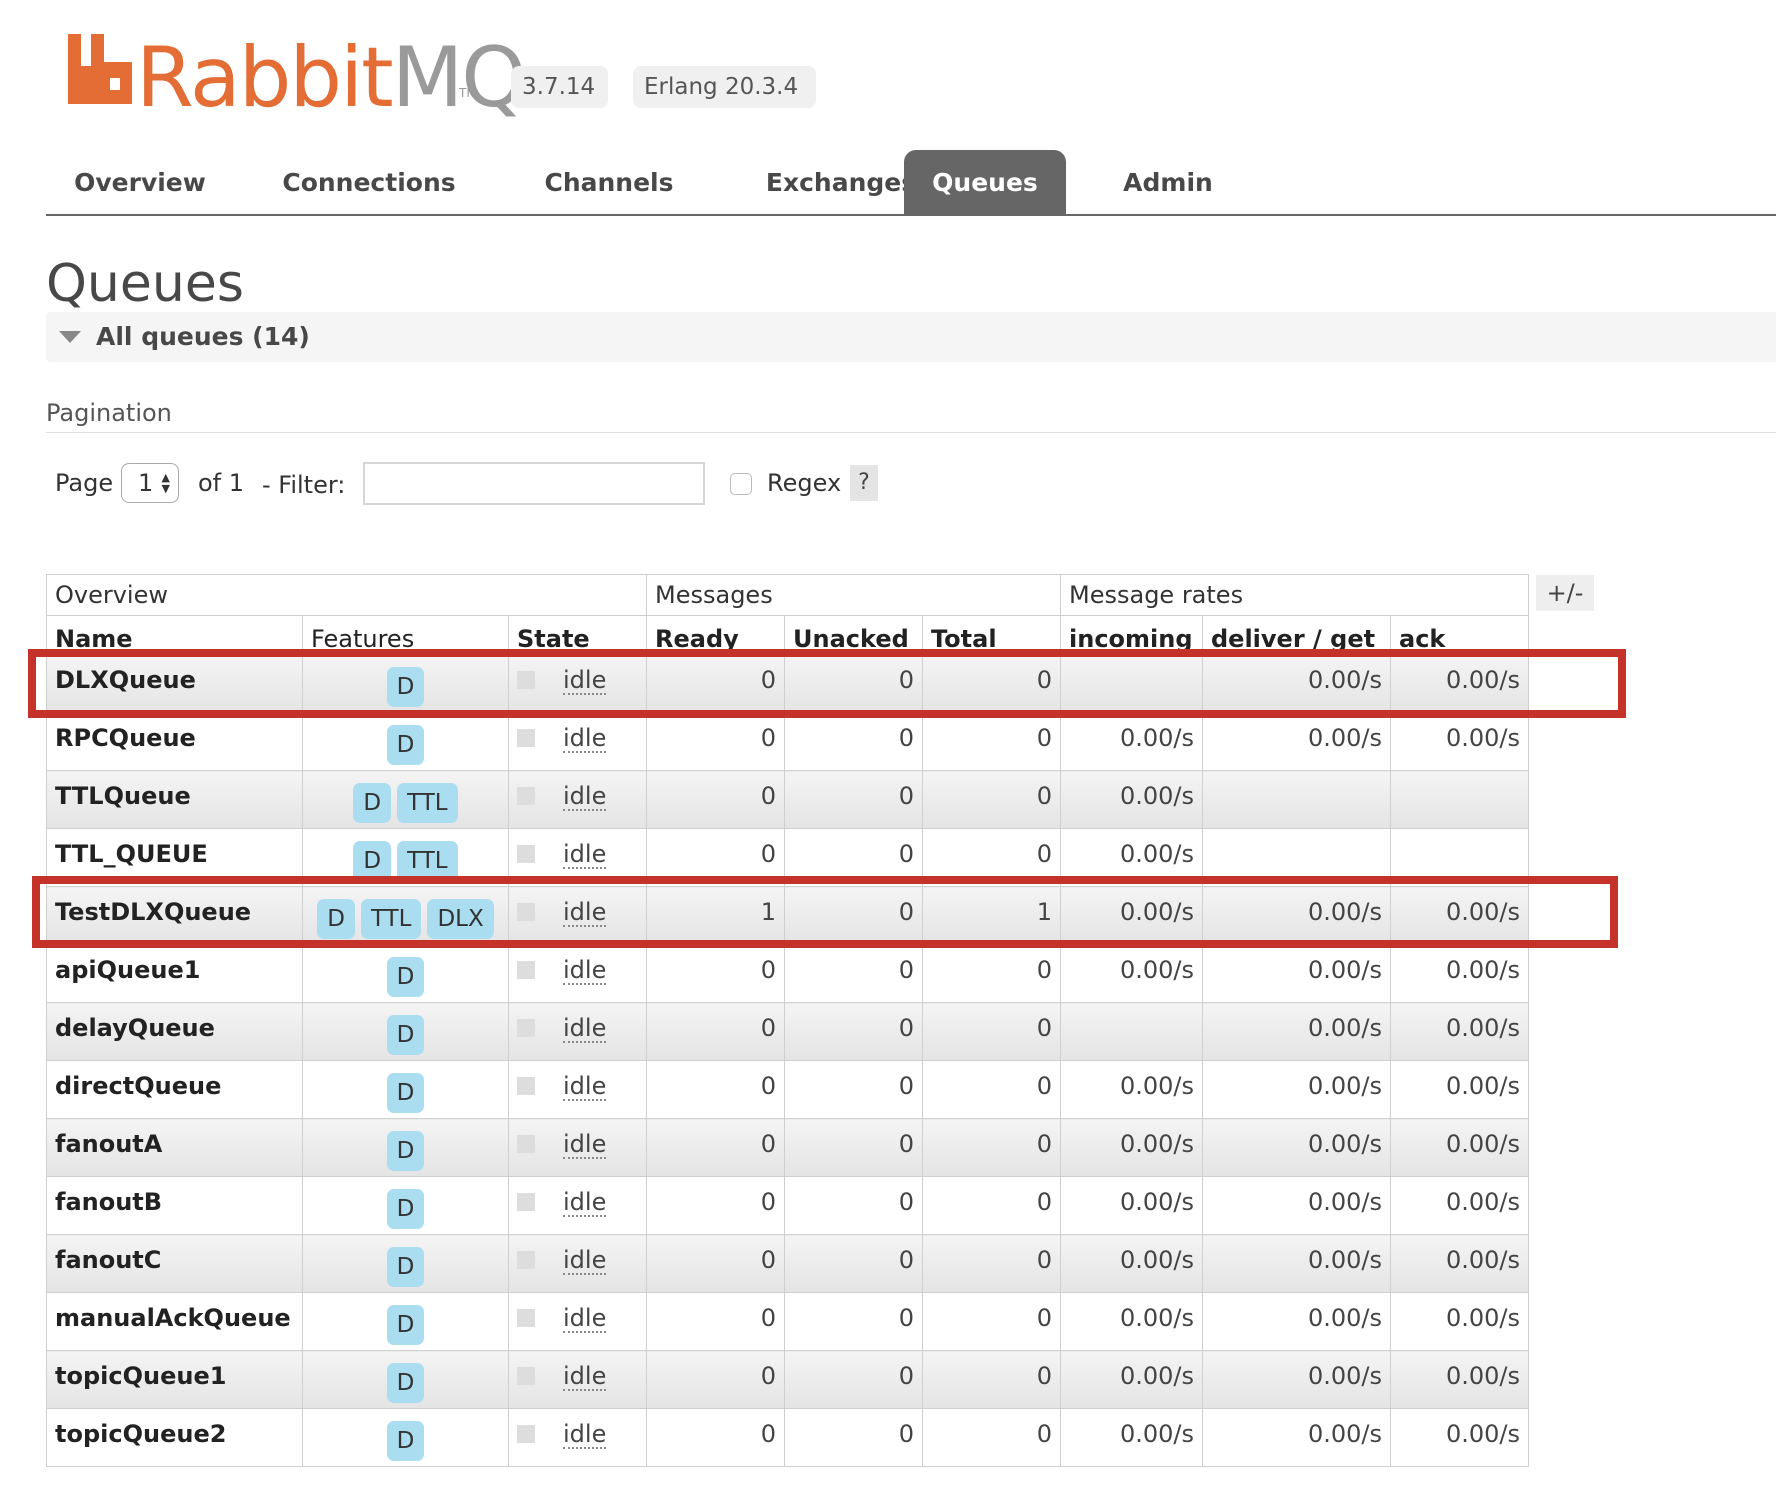 This screenshot has width=1776, height=1492. Describe the element at coordinates (165, 483) in the screenshot. I see `select-arrows-icon: ▲ ▼` at that location.